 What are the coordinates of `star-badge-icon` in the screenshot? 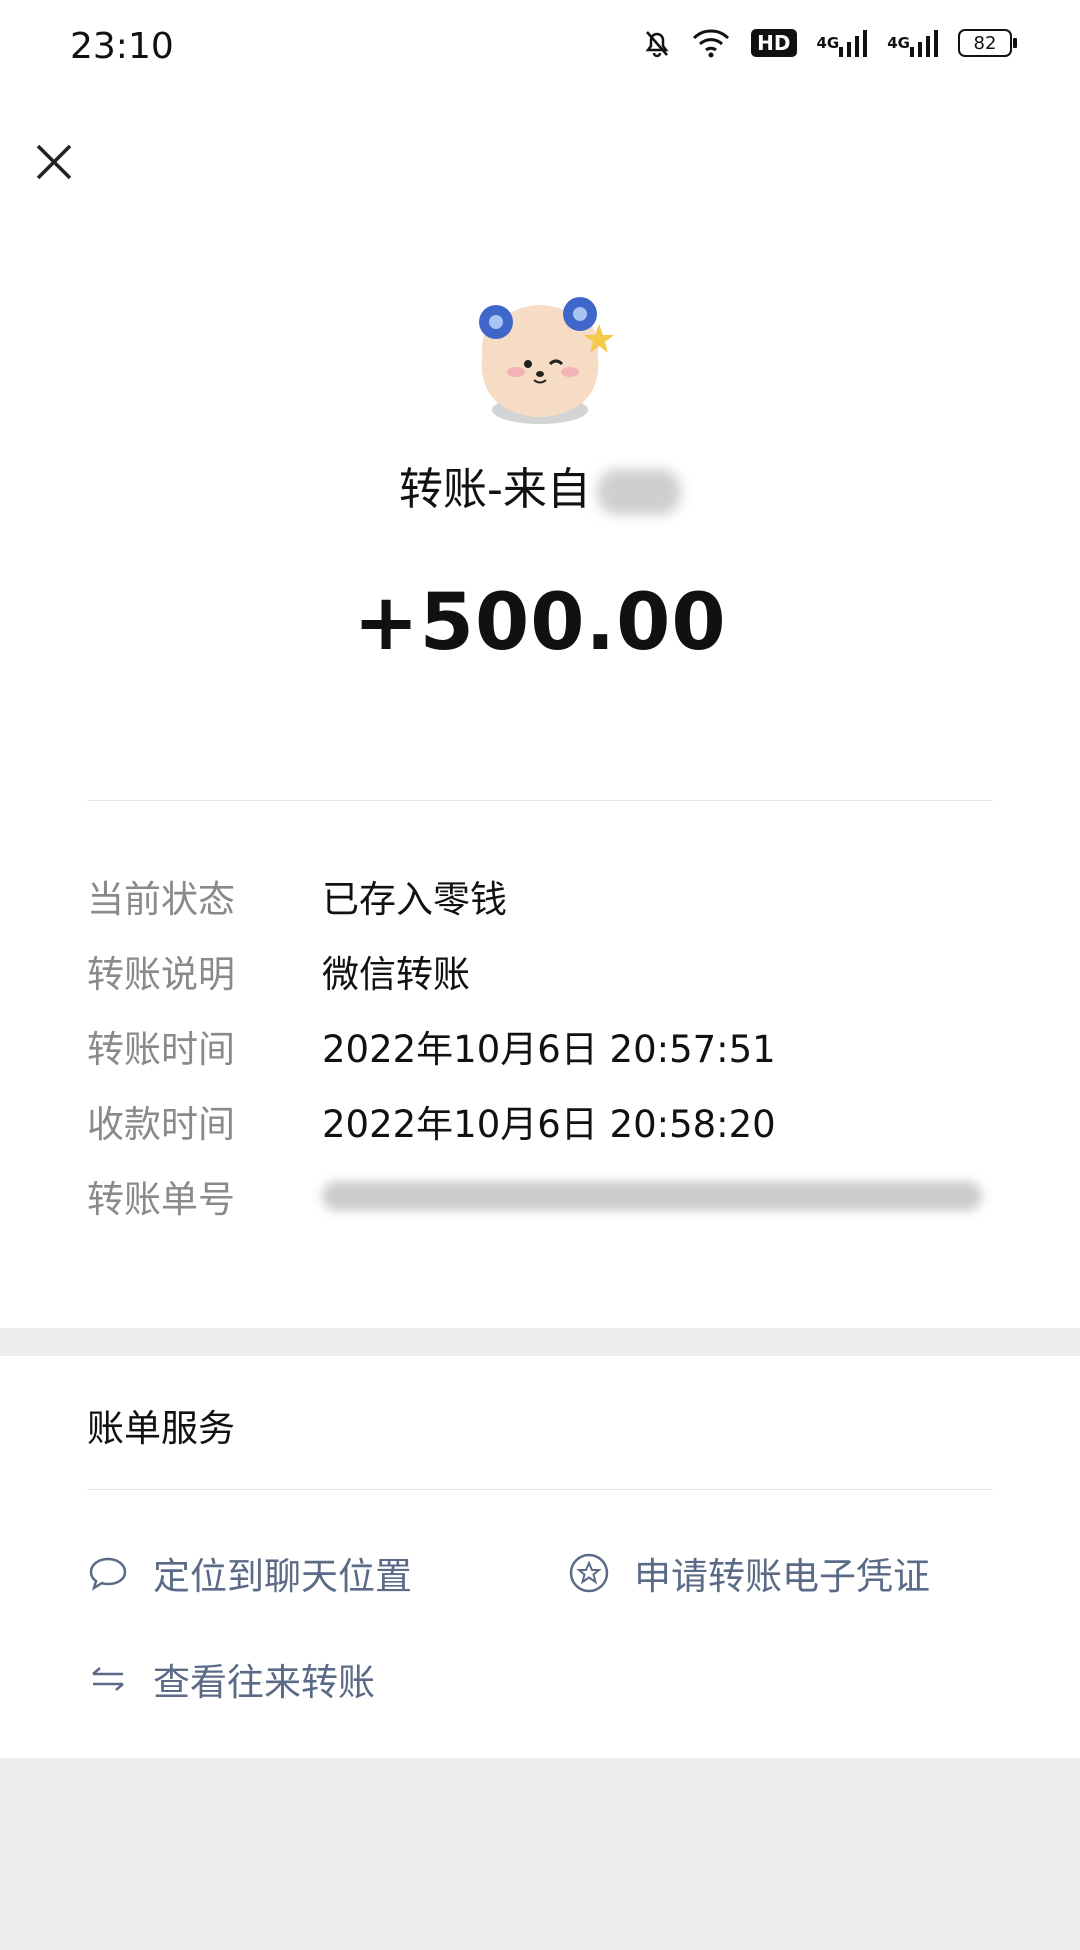 It's located at (589, 1573).